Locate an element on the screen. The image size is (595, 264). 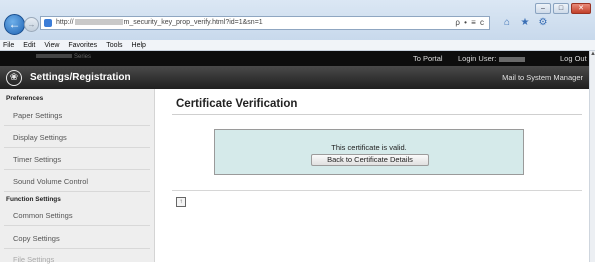
sidebar-heading-preferences: Preferences is located at coordinates (25, 98).